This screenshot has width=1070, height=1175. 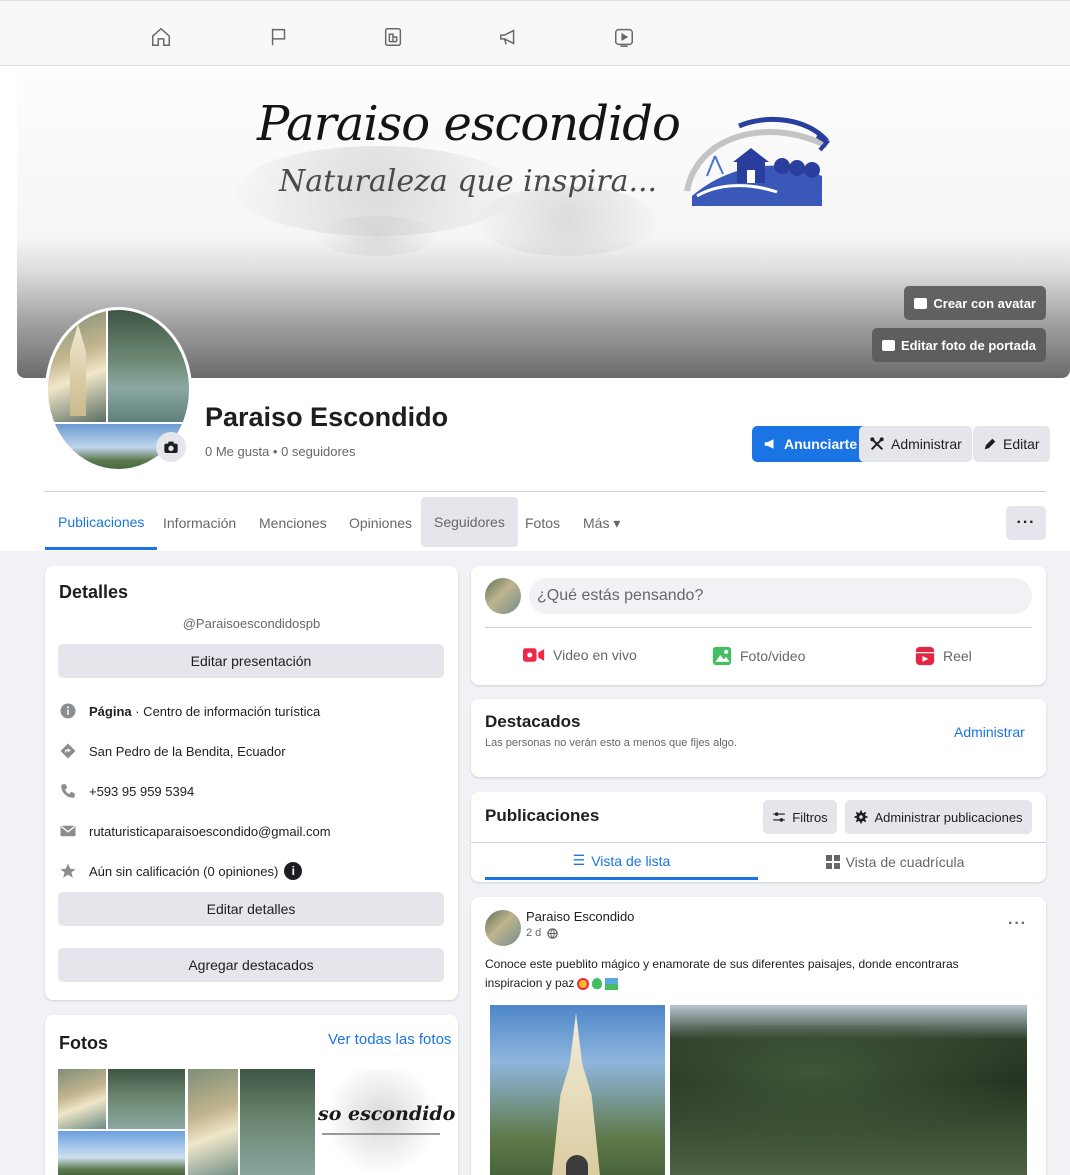 I want to click on avatar-camera-button, so click(x=171, y=447).